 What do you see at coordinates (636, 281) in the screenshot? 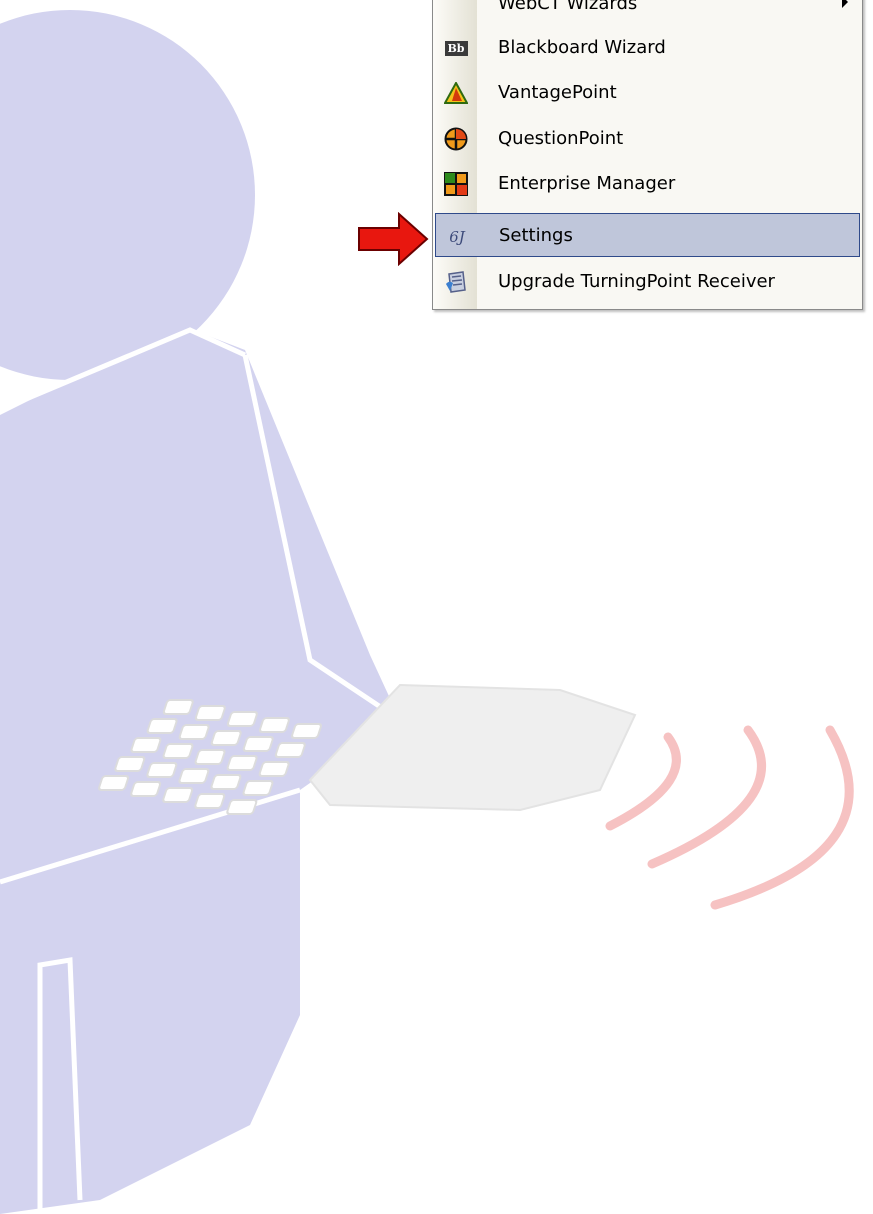
I see `menu-item-label: Upgrade TurningPoint Receiver` at bounding box center [636, 281].